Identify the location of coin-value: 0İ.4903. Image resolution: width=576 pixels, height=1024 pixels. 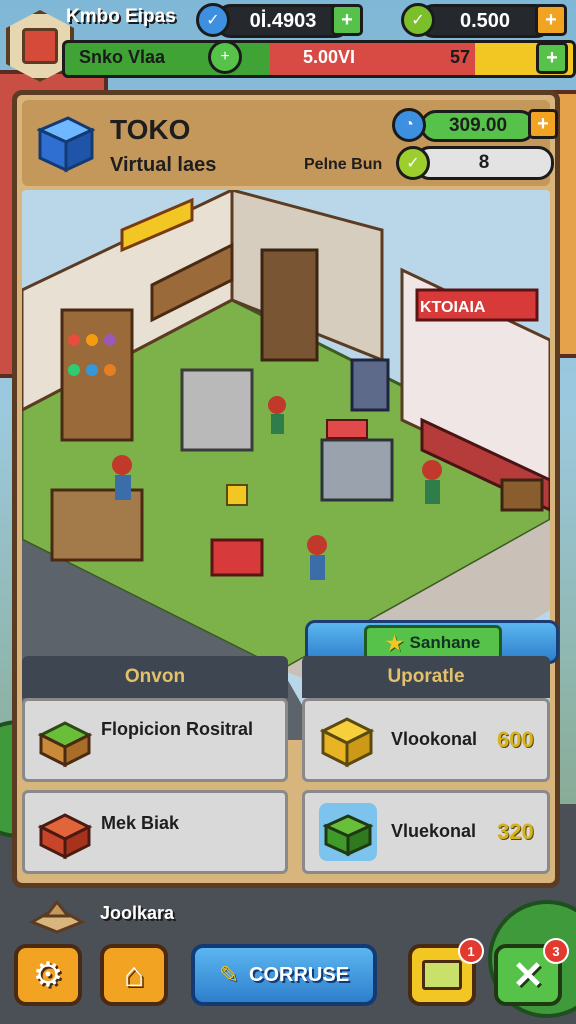
(283, 20).